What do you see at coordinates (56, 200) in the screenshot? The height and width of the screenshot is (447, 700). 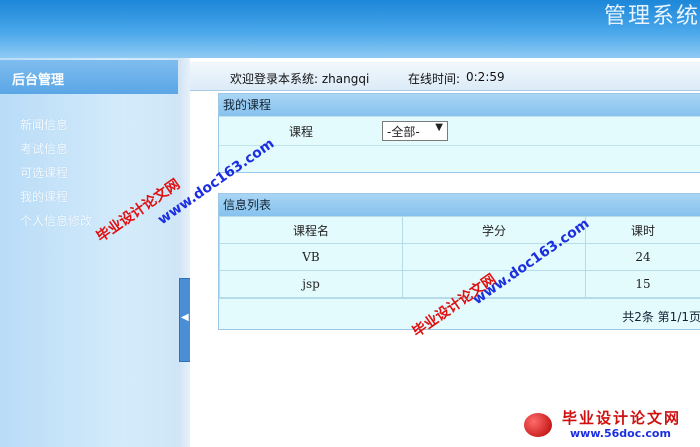 I see `sidebar-item-my-courses: 我的课程` at bounding box center [56, 200].